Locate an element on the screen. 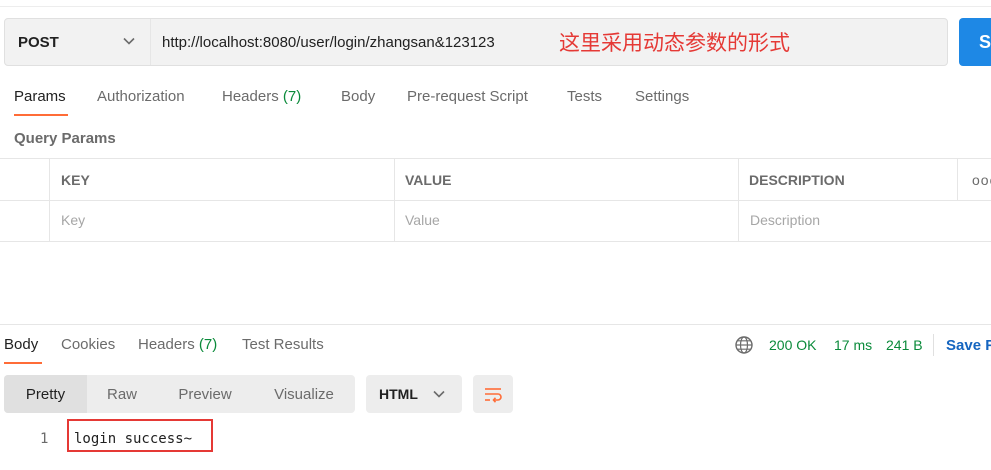 The height and width of the screenshot is (470, 991). top-divider is located at coordinates (495, 6).